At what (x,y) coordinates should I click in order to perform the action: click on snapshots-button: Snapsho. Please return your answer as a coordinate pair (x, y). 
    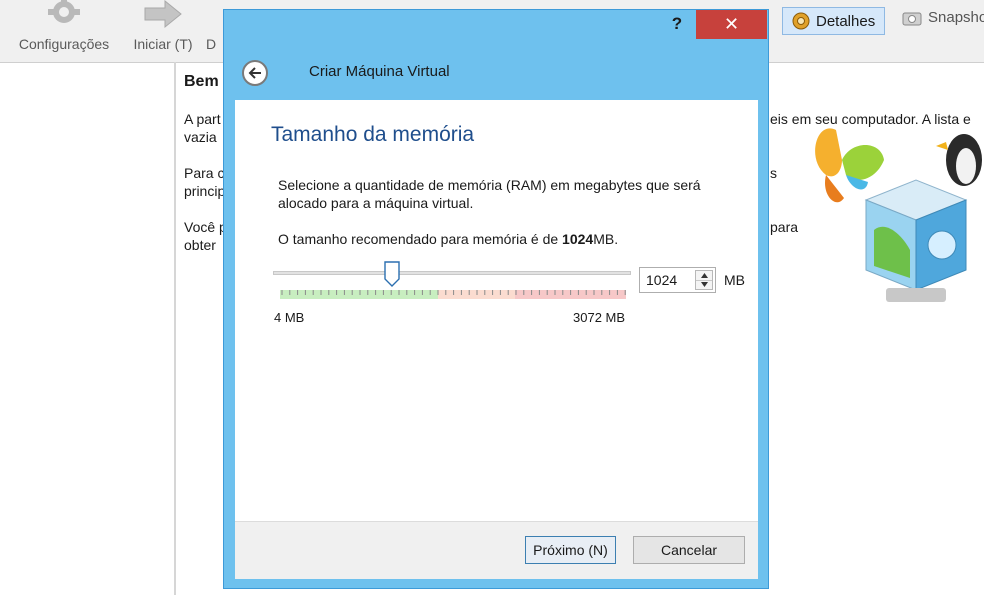
    Looking at the image, I should click on (943, 17).